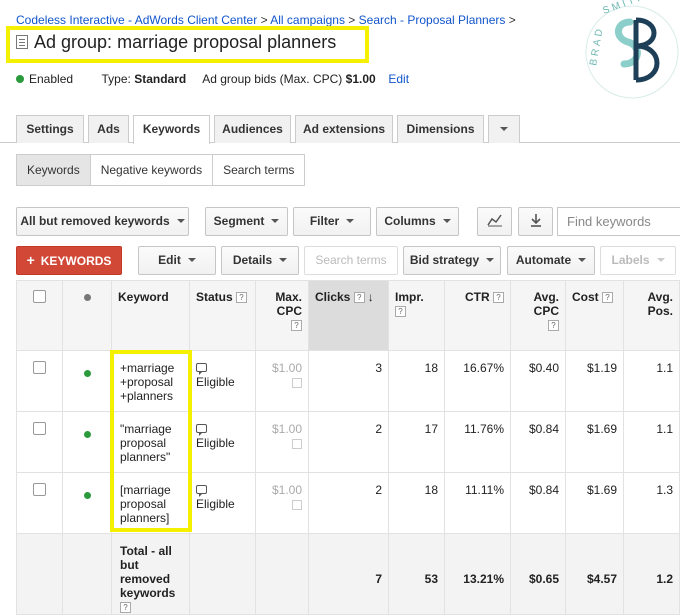 The height and width of the screenshot is (615, 680). What do you see at coordinates (477, 442) in the screenshot?
I see `ctr-cell: 11.76%` at bounding box center [477, 442].